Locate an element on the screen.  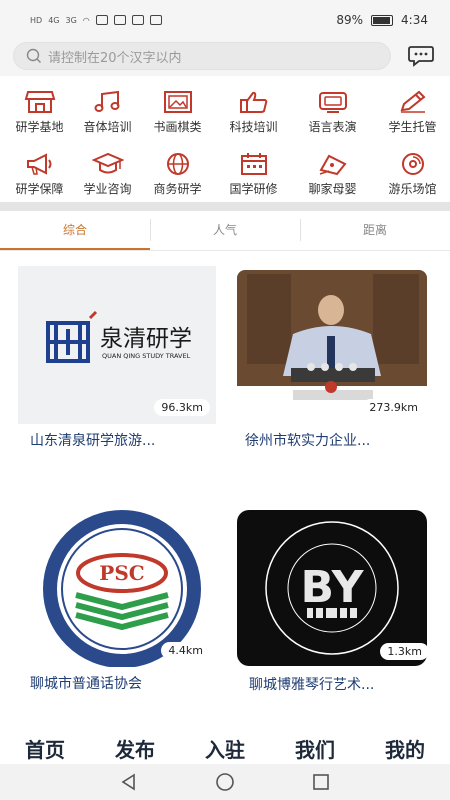
category-yuyan-biaoyan: 语言表演 is located at coordinates (332, 108).